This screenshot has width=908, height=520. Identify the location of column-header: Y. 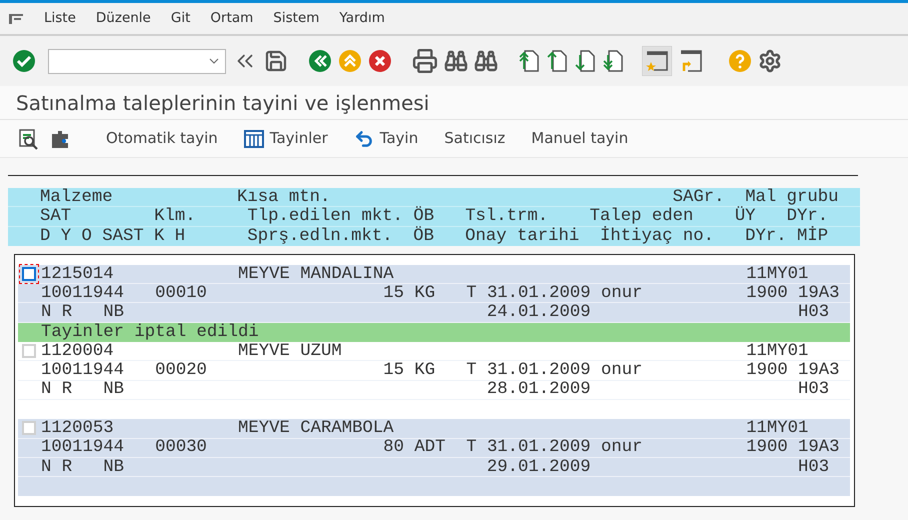
(66, 236).